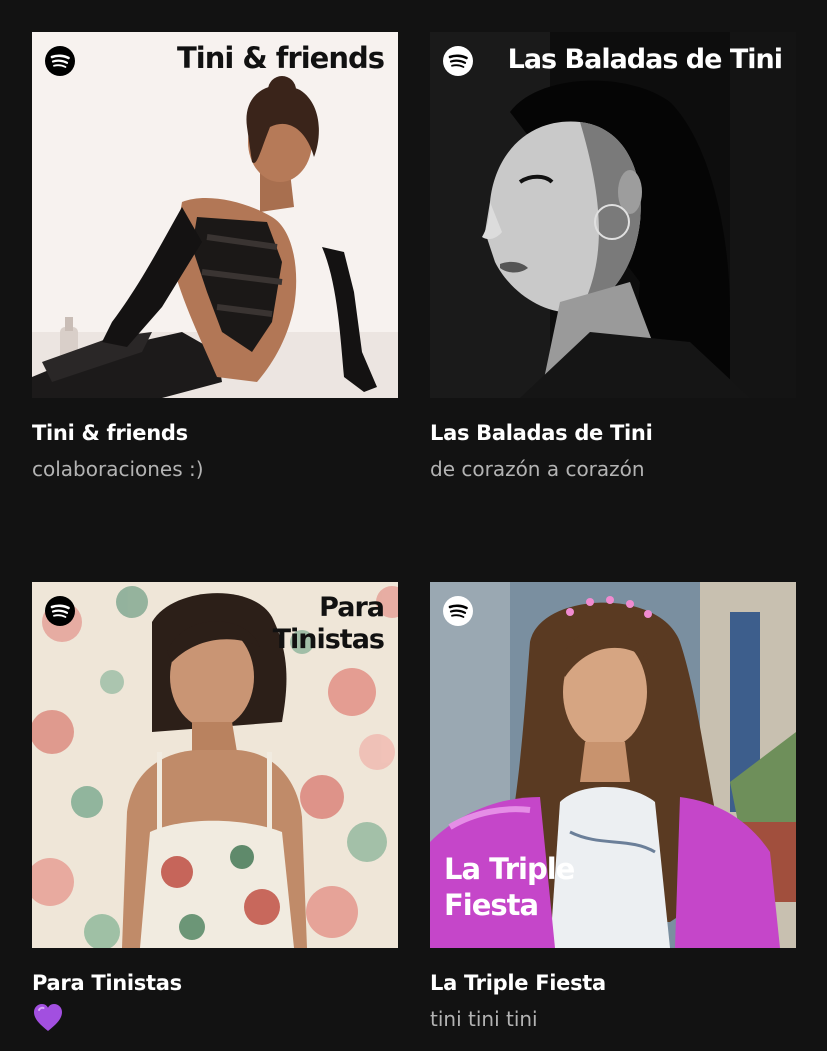 Image resolution: width=827 pixels, height=1051 pixels. Describe the element at coordinates (328, 639) in the screenshot. I see `cover-title-line-2: Tinistas` at that location.